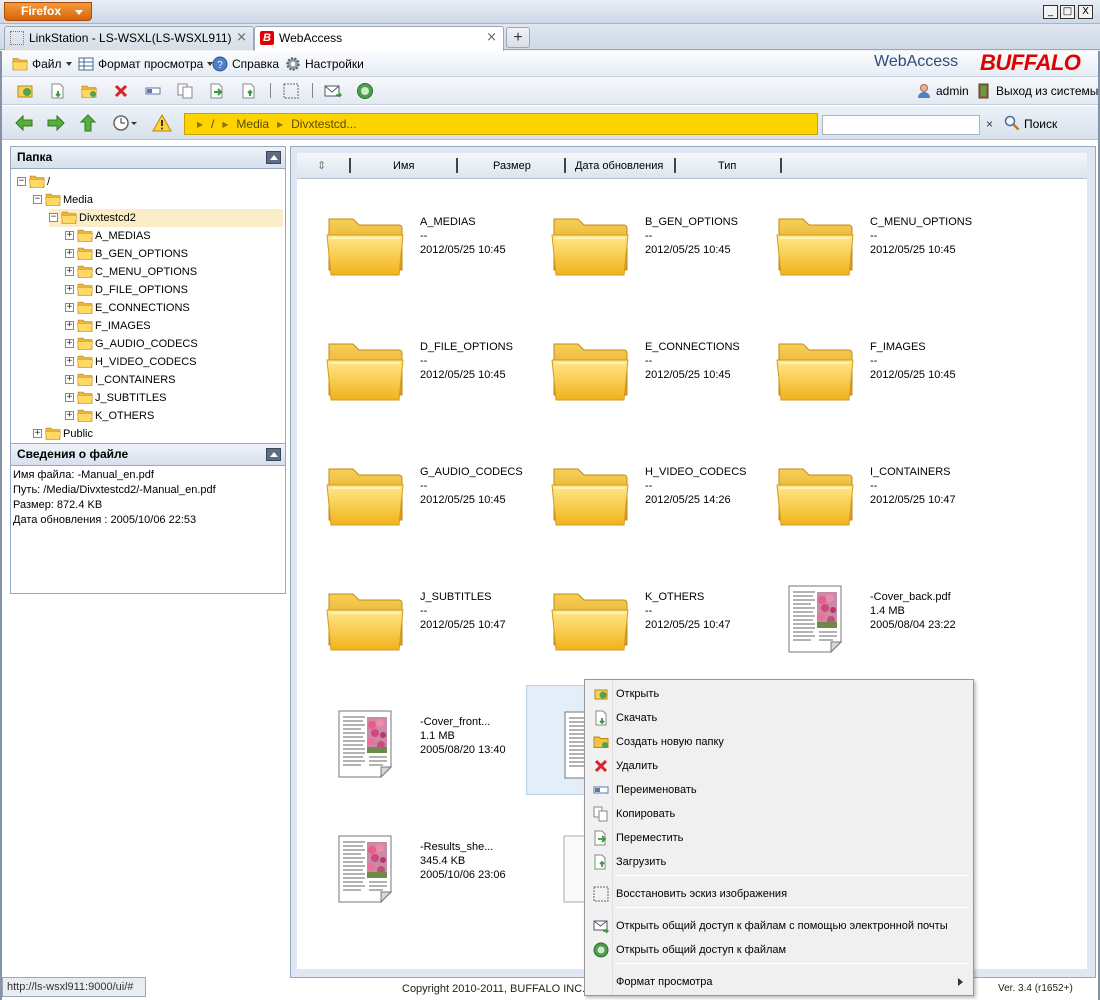 This screenshot has width=1100, height=1000. I want to click on tree-item: − /, so click(150, 182).